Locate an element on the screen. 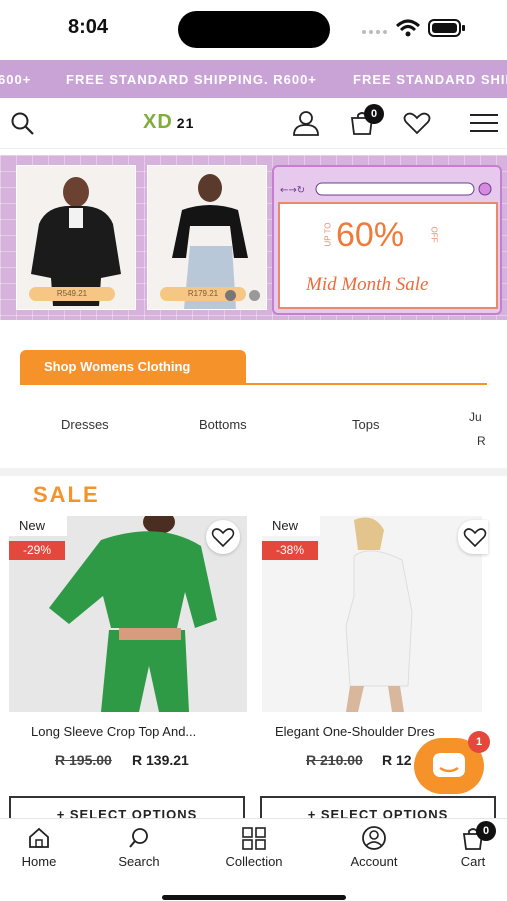  site-header: XD 21 0 is located at coordinates (253, 123).